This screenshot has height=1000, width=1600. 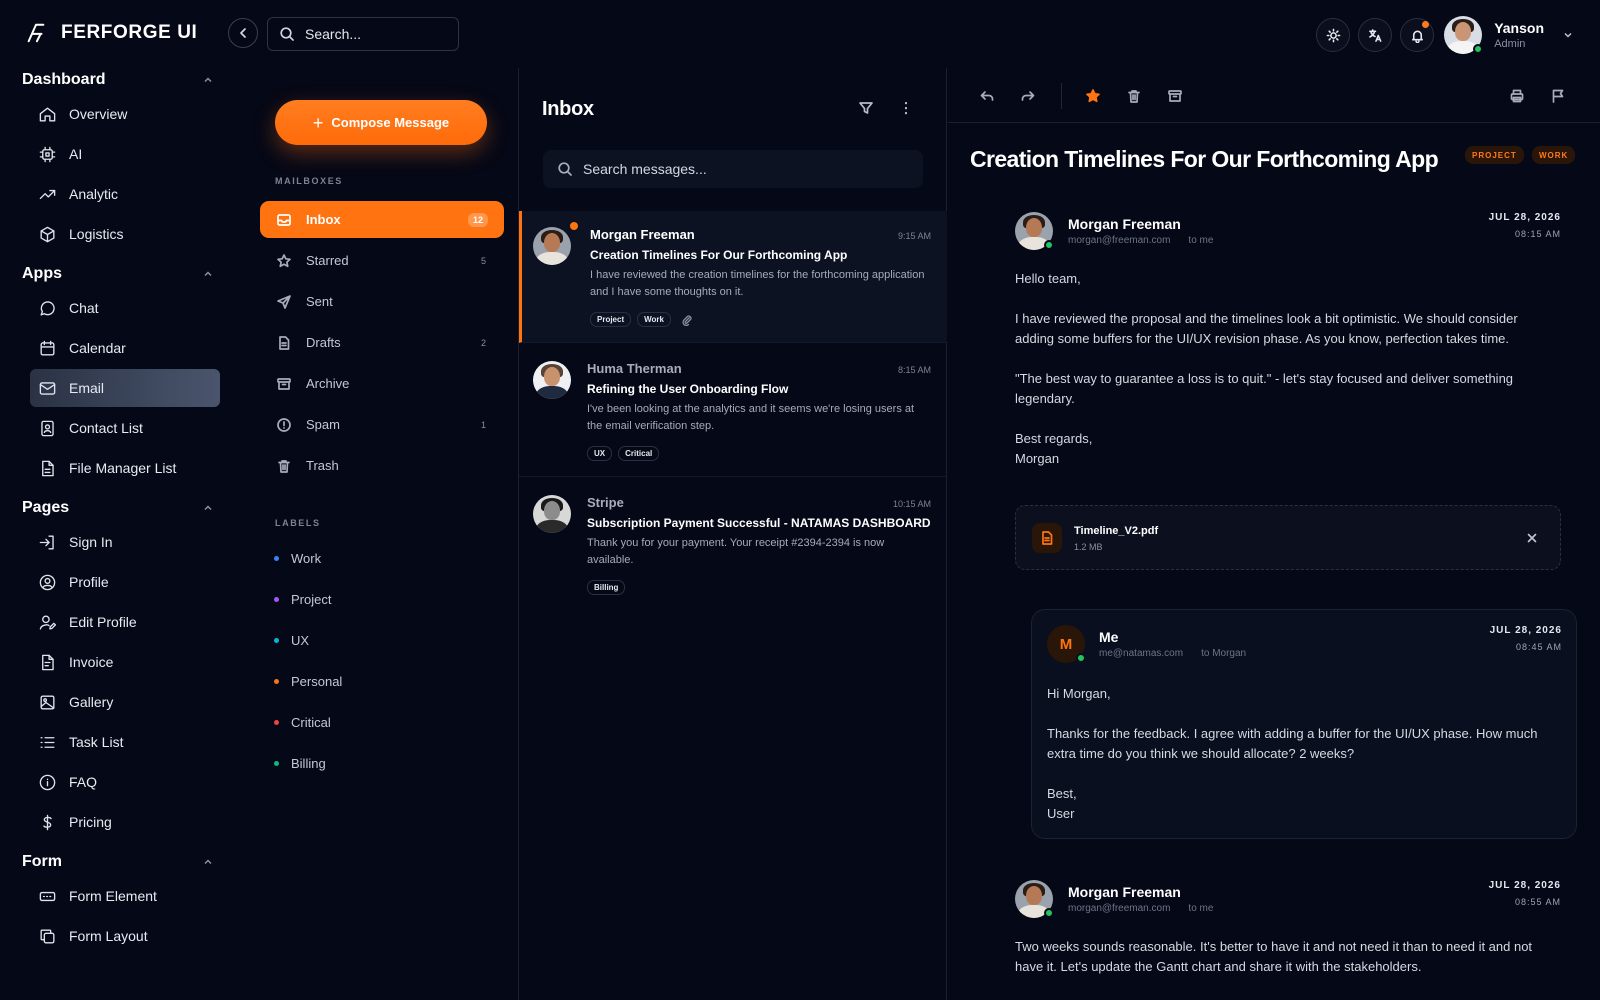 What do you see at coordinates (382, 465) in the screenshot?
I see `mailbox-trash: Trash` at bounding box center [382, 465].